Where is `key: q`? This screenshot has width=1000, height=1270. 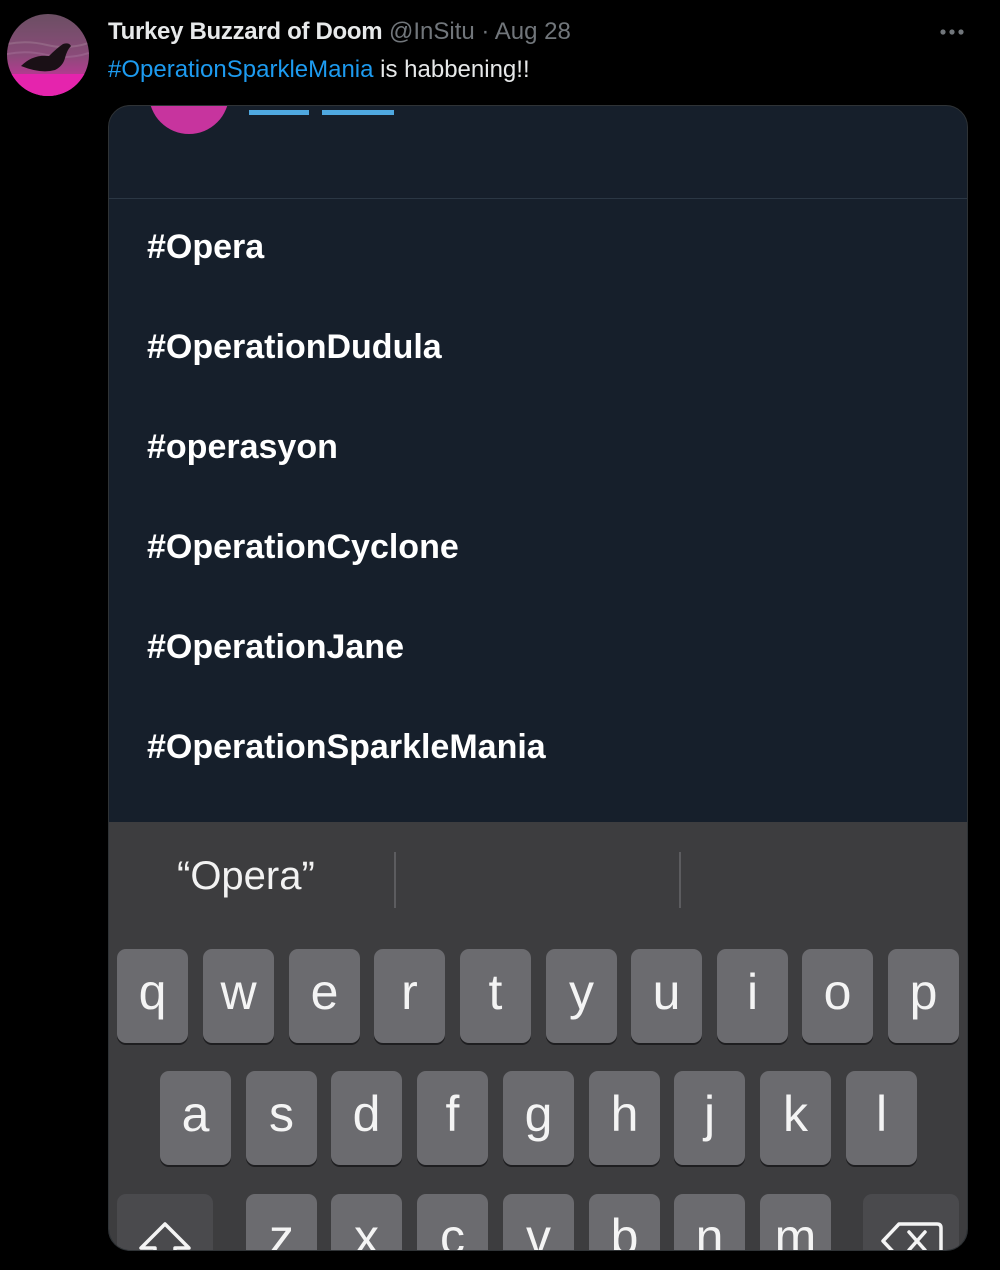
key: q is located at coordinates (152, 996).